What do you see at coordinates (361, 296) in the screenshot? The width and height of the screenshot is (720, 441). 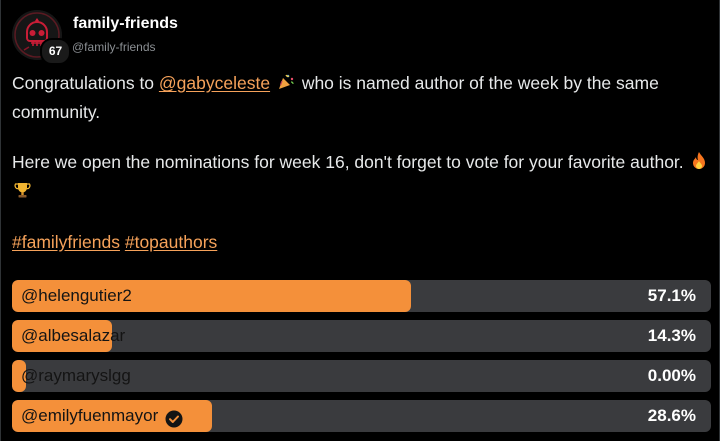 I see `poll-option: @helengutier2 57.1%` at bounding box center [361, 296].